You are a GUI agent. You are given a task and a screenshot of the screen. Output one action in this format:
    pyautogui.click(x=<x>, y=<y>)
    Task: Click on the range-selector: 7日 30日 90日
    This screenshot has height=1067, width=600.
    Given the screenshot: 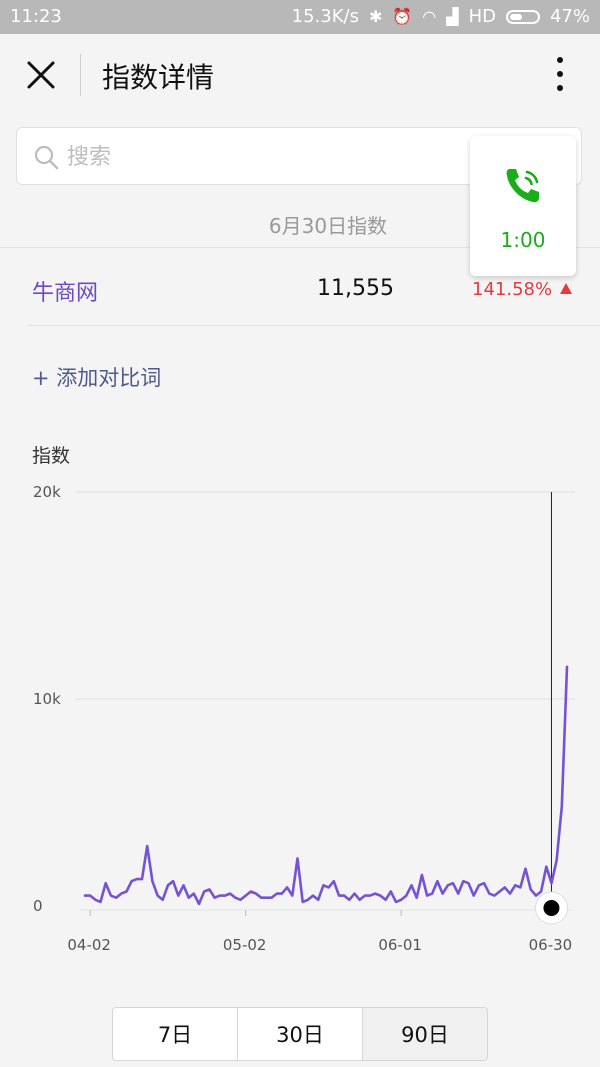 What is the action you would take?
    pyautogui.click(x=300, y=1034)
    